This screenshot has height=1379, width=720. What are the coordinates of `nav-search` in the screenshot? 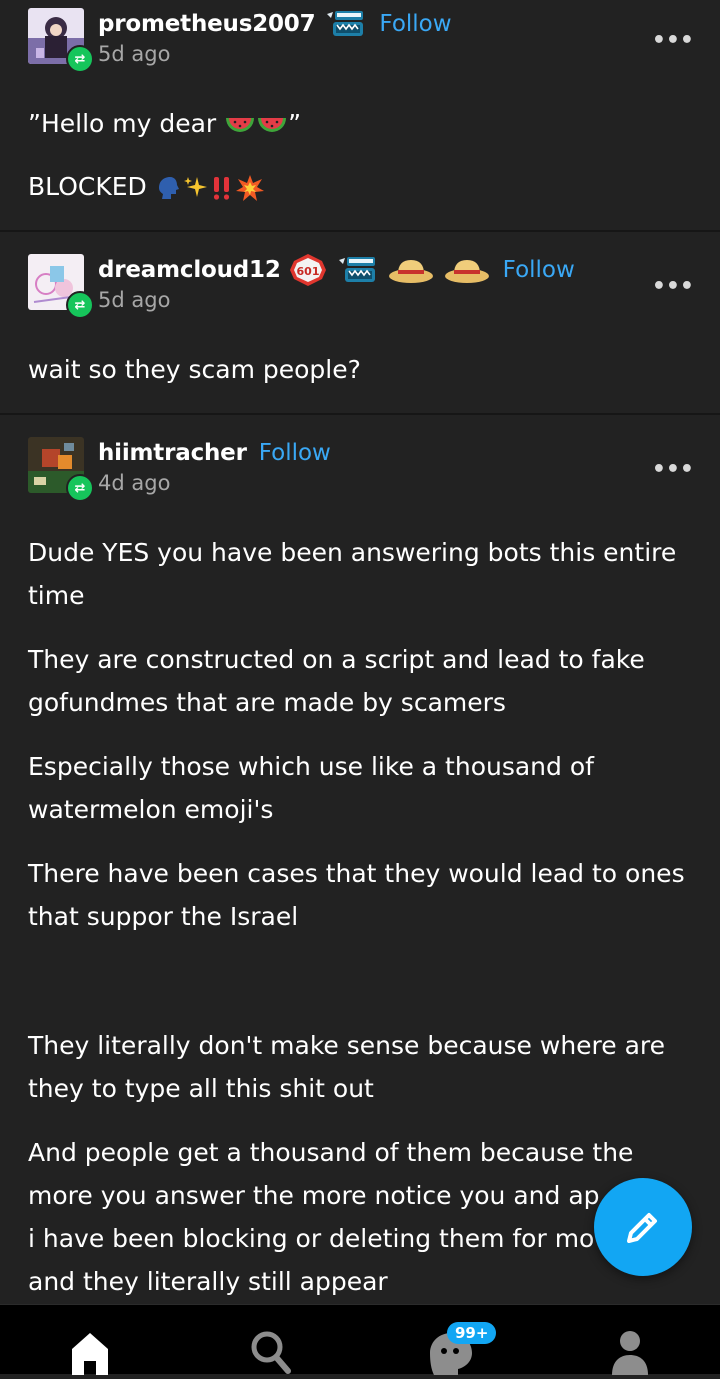 It's located at (271, 1353).